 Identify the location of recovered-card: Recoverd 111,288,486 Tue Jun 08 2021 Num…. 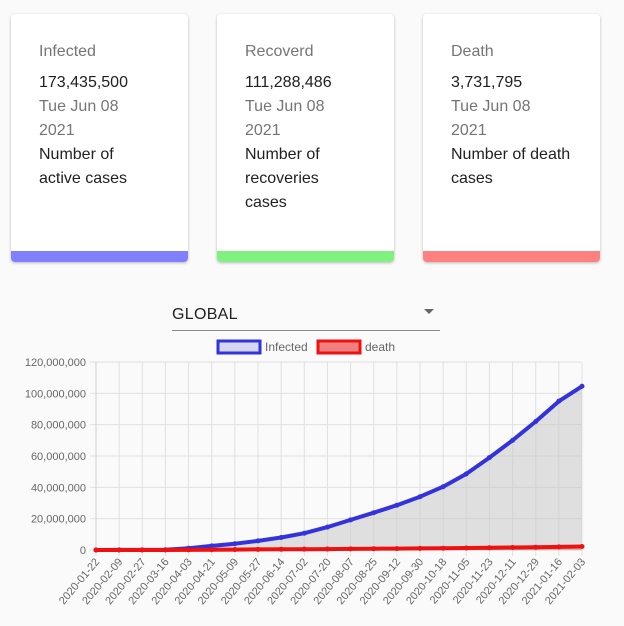
(305, 138).